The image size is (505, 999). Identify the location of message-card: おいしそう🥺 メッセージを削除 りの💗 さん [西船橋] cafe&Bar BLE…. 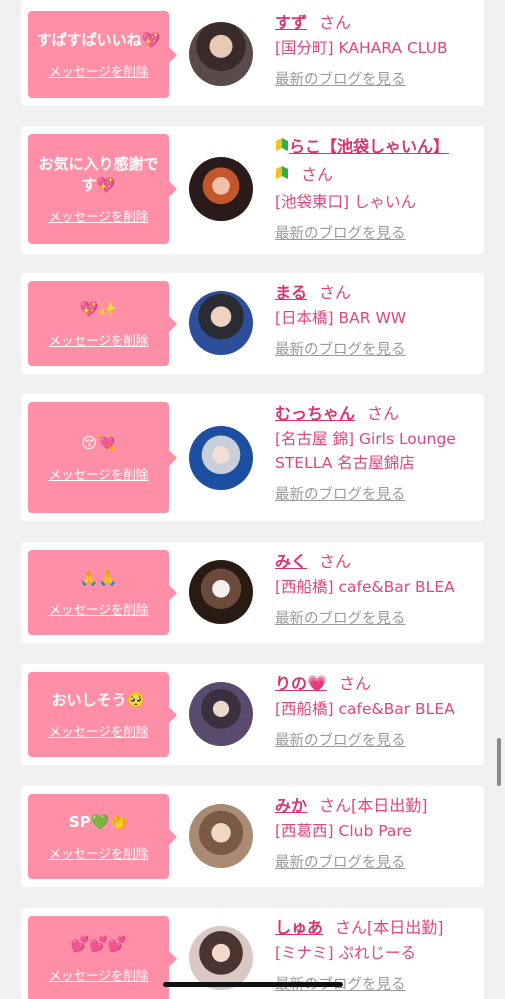
(252, 714).